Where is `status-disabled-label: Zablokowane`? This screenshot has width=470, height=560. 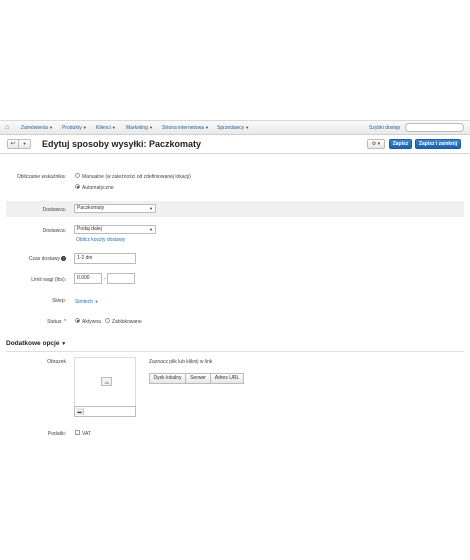
status-disabled-label: Zablokowane is located at coordinates (127, 322).